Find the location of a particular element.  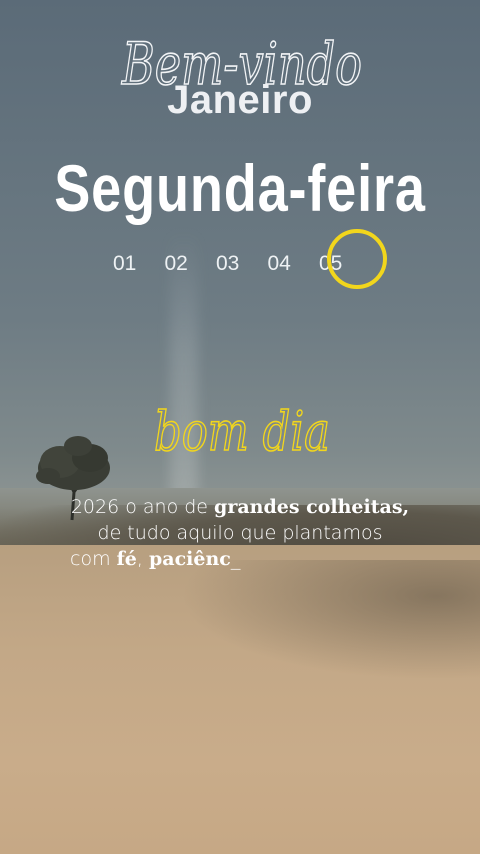

day-item: 02 is located at coordinates (191, 267).